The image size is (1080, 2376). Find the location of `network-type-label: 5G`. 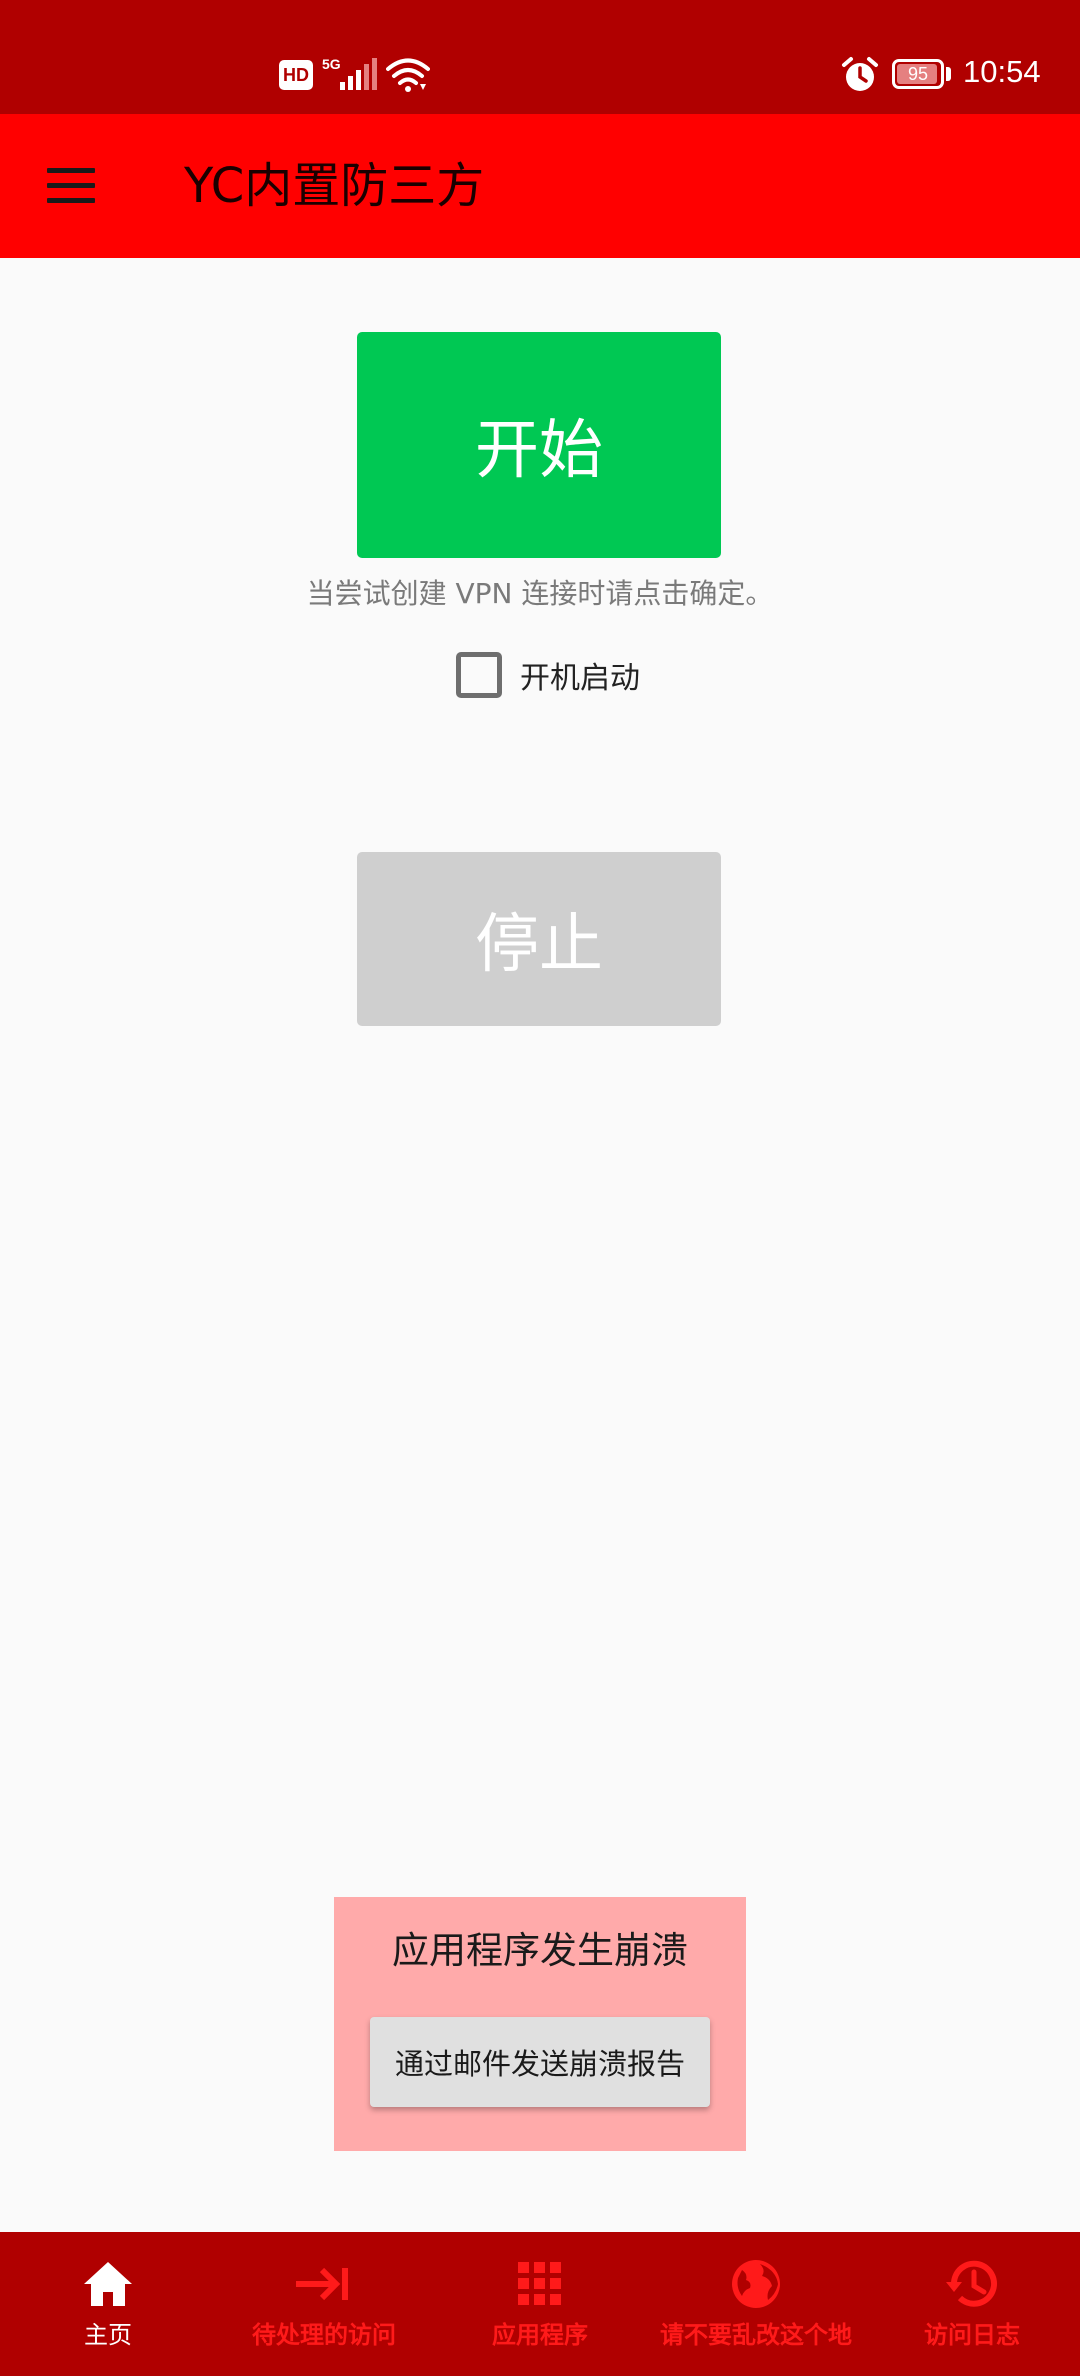

network-type-label: 5G is located at coordinates (331, 64).